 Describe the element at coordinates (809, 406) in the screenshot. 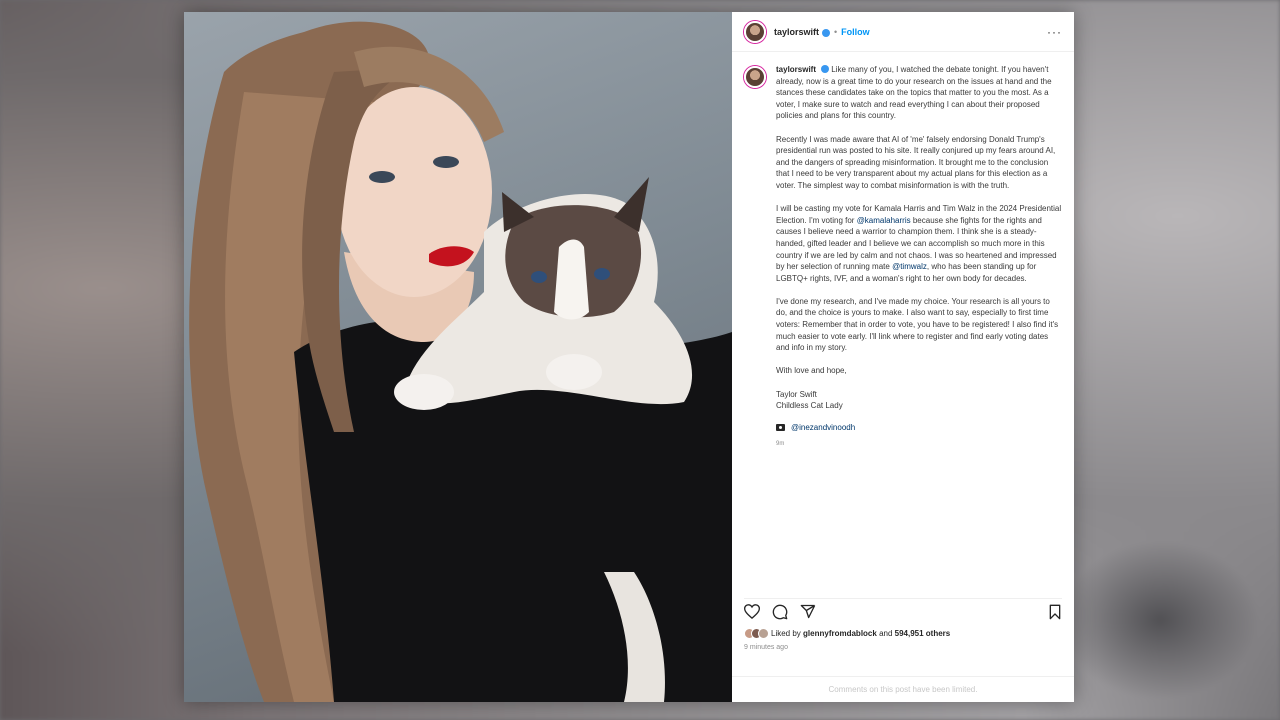

I see `signature-title: Childless Cat Lady` at that location.